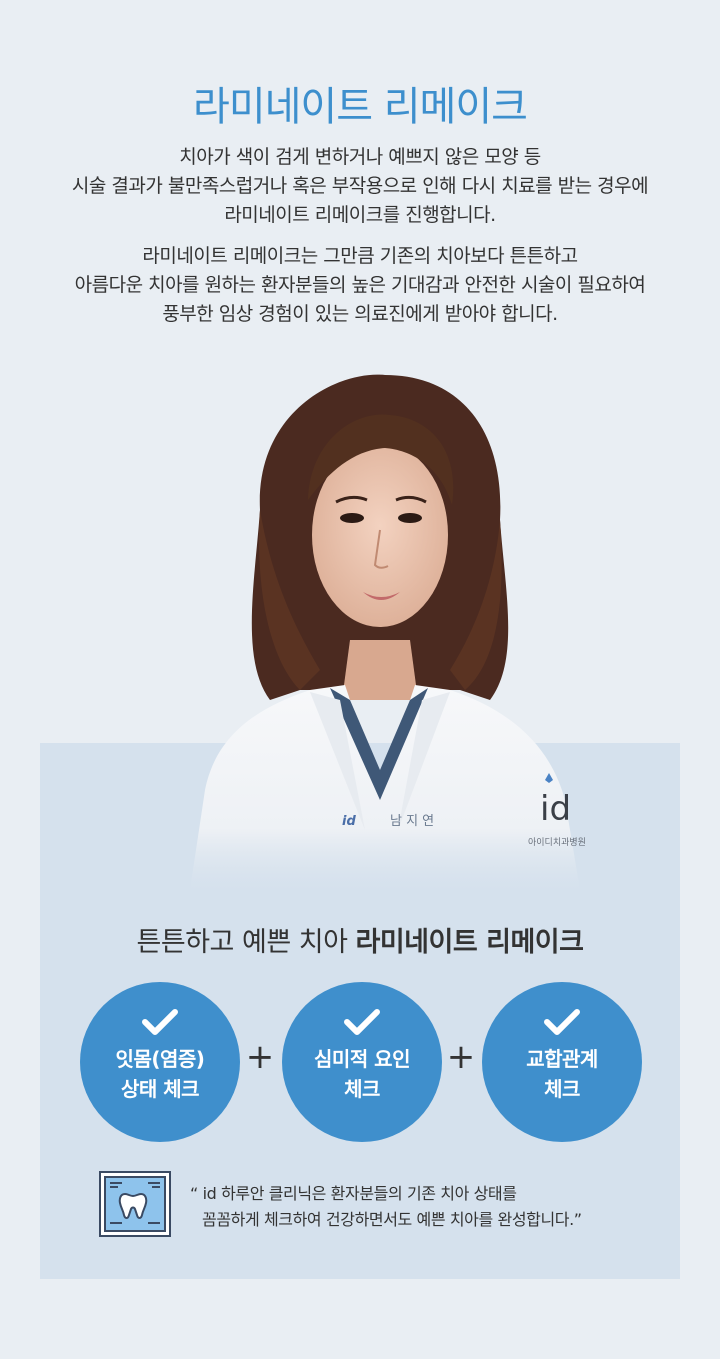  I want to click on check-label: 교합관계 체크, so click(562, 1074).